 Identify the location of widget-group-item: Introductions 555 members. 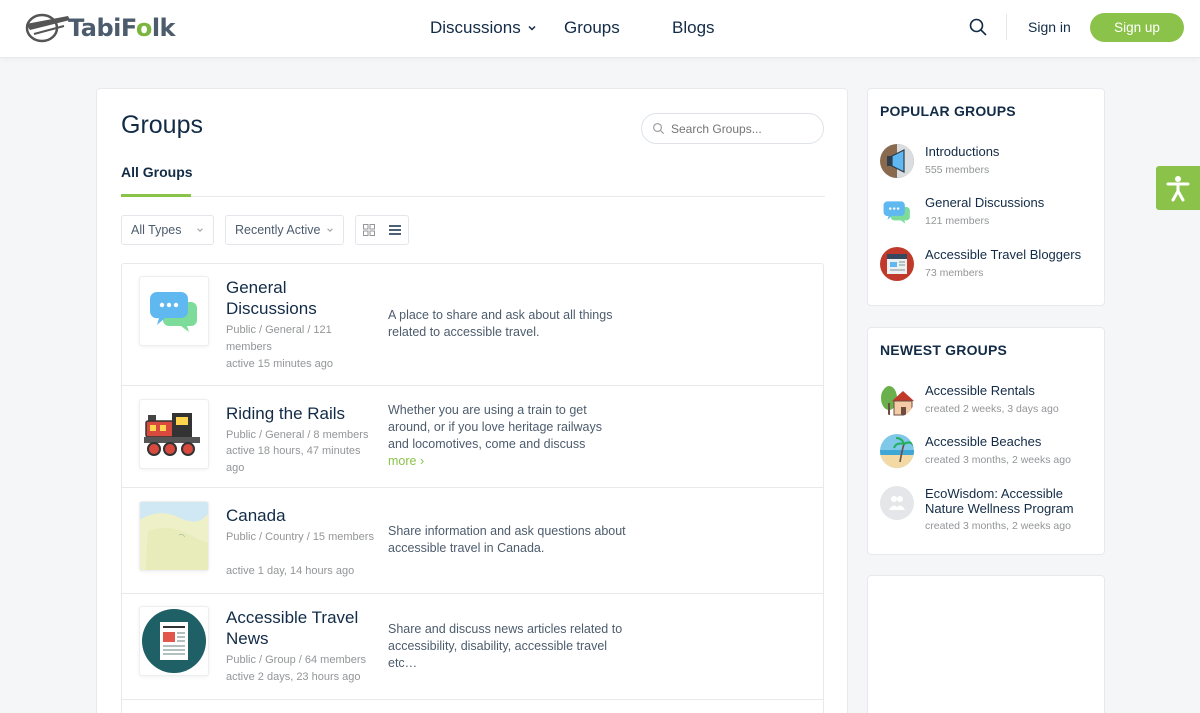
(990, 164).